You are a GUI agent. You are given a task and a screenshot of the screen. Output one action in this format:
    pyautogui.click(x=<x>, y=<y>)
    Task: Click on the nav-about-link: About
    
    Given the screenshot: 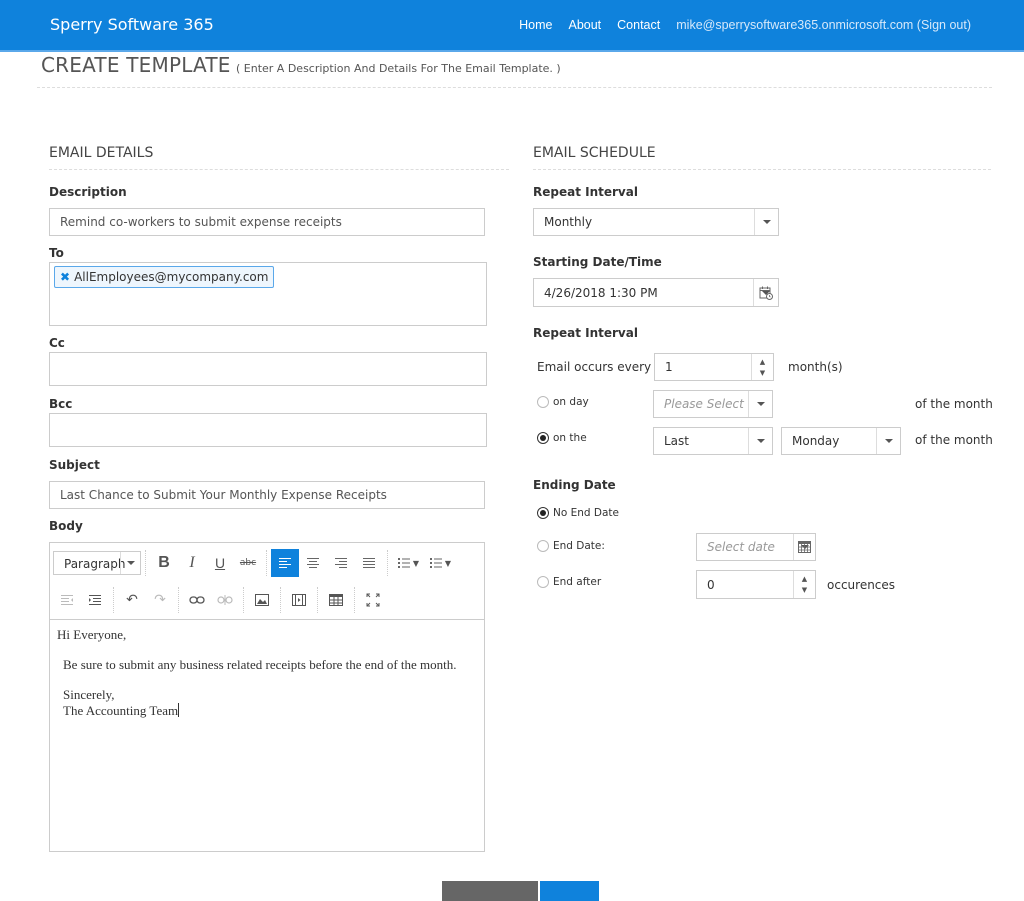 What is the action you would take?
    pyautogui.click(x=584, y=25)
    